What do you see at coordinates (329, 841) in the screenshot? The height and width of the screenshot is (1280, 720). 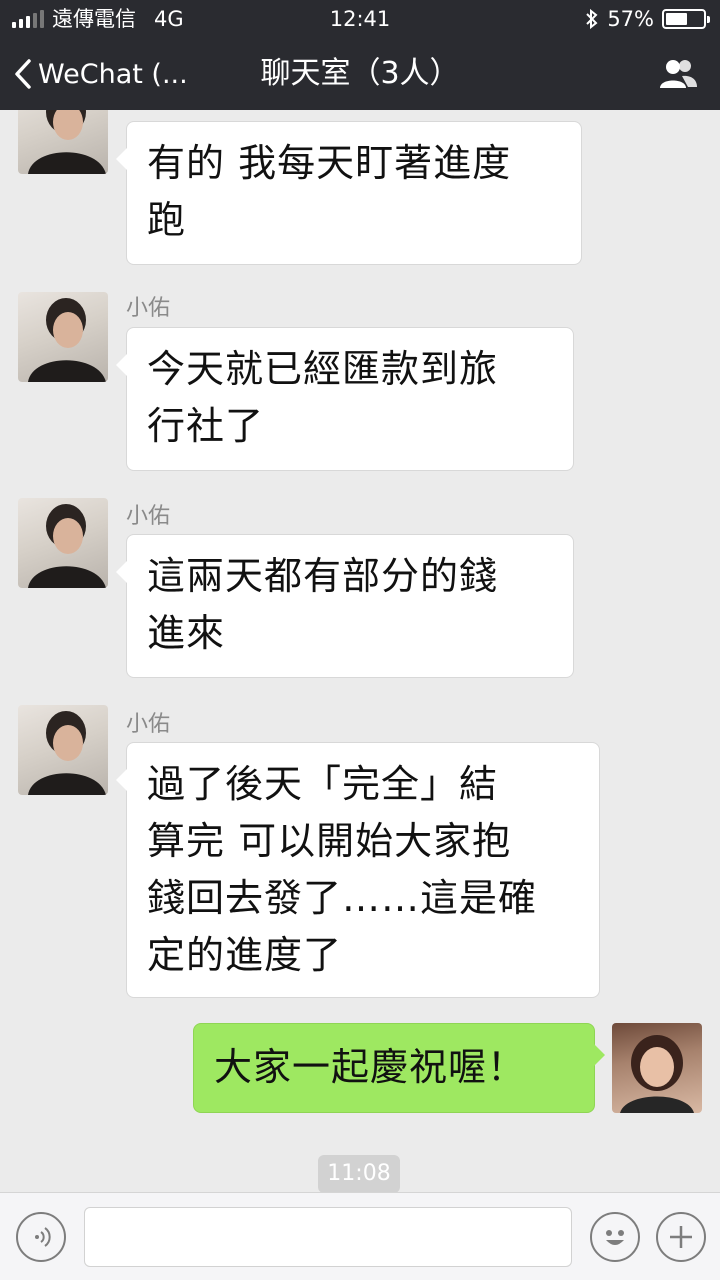 I see `message-line: 算完 可以開始大家抱` at bounding box center [329, 841].